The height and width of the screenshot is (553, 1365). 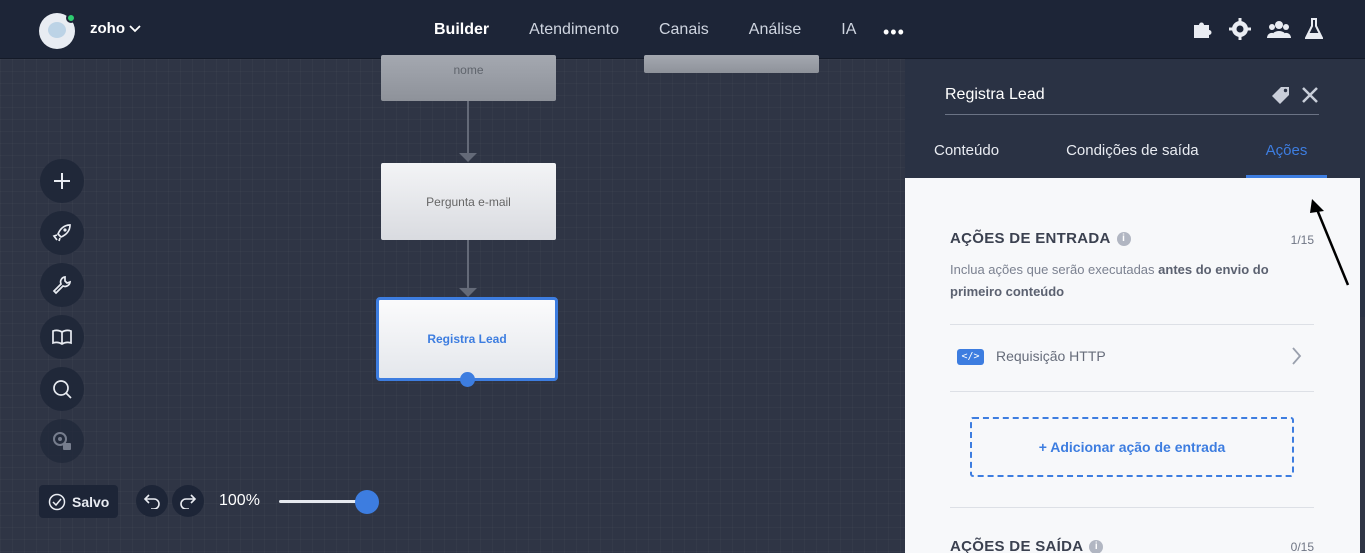 What do you see at coordinates (1297, 356) in the screenshot?
I see `chevron-right-icon` at bounding box center [1297, 356].